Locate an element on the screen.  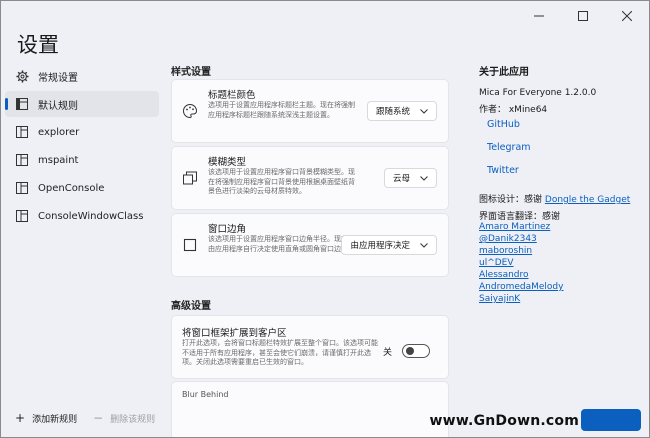
sidebar-item-consolewindowclass: ConsoleWindowClass is located at coordinates (82, 216).